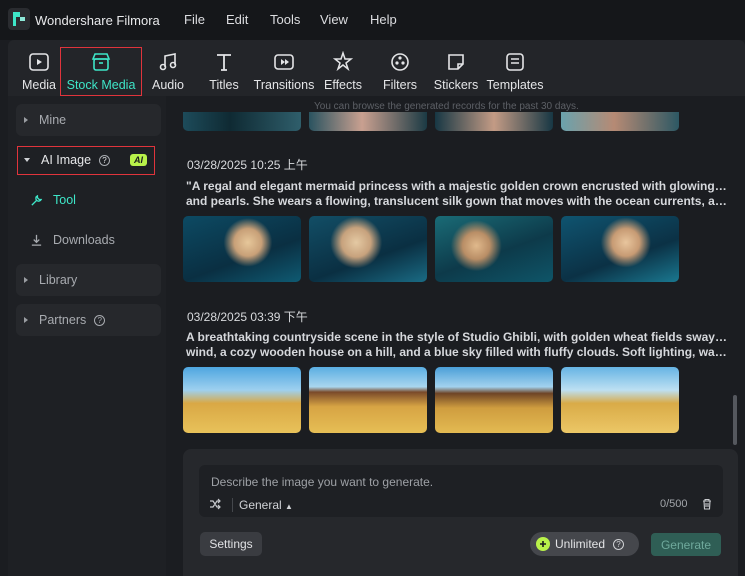 This screenshot has width=745, height=576. What do you see at coordinates (247, 317) in the screenshot?
I see `record-date: 03/28/2025 03:39 下午` at bounding box center [247, 317].